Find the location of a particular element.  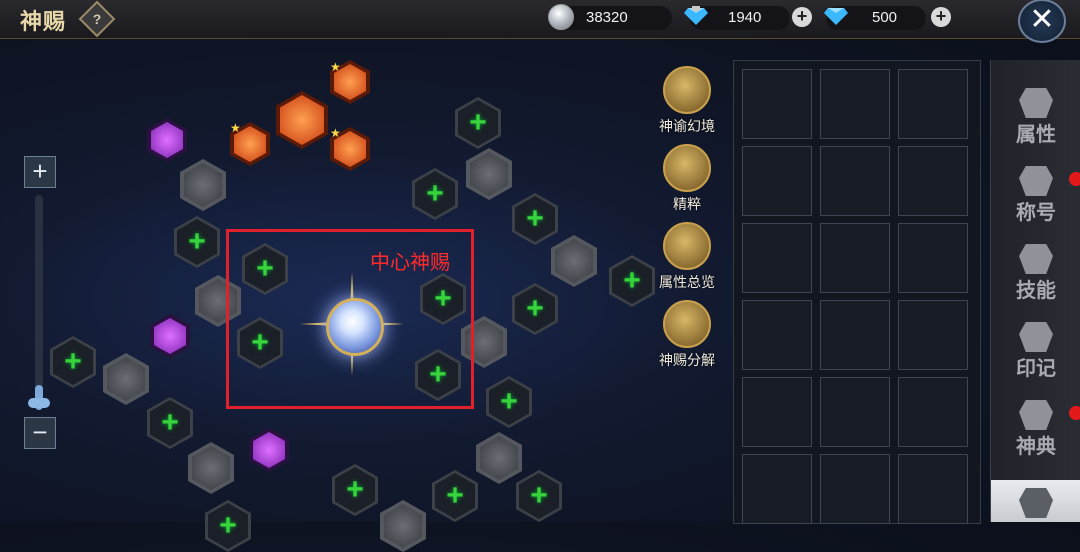

chest-icon is located at coordinates (1036, 181).